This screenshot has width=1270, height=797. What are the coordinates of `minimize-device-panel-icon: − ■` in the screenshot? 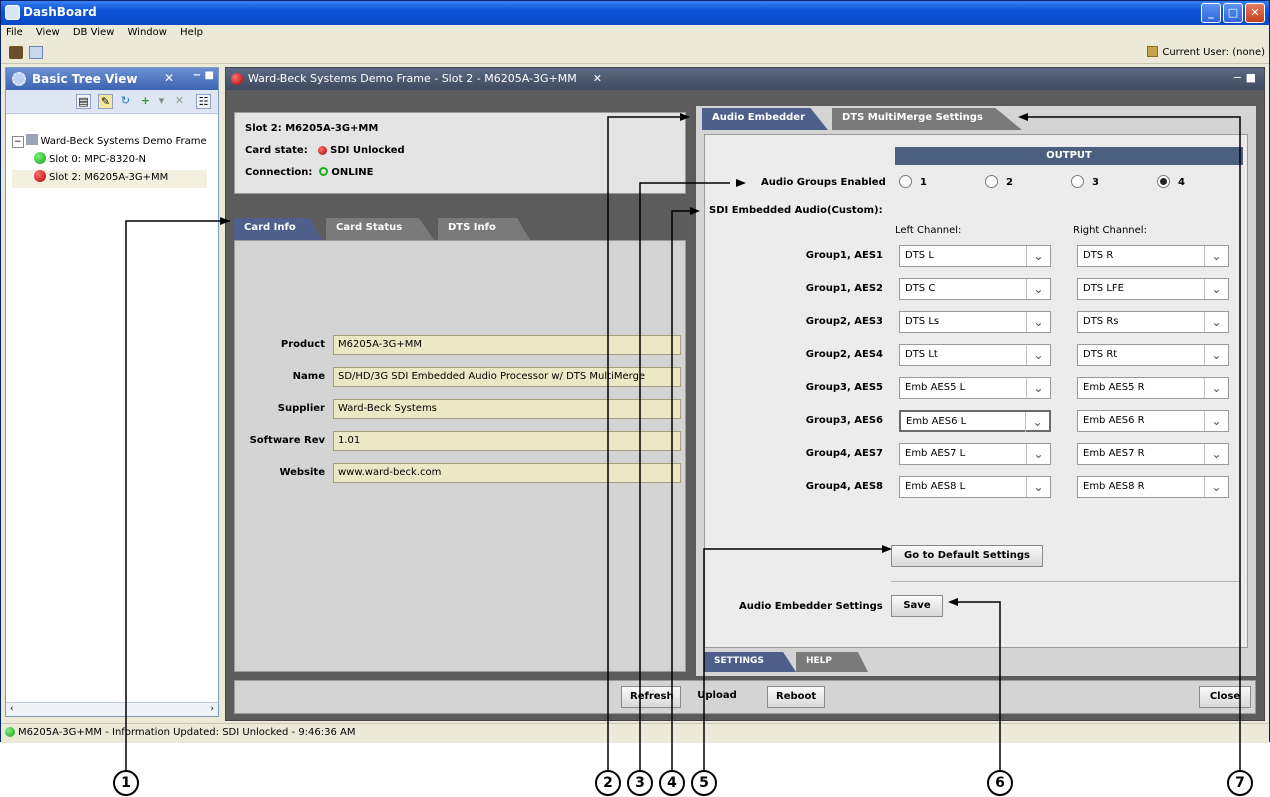 It's located at (1244, 77).